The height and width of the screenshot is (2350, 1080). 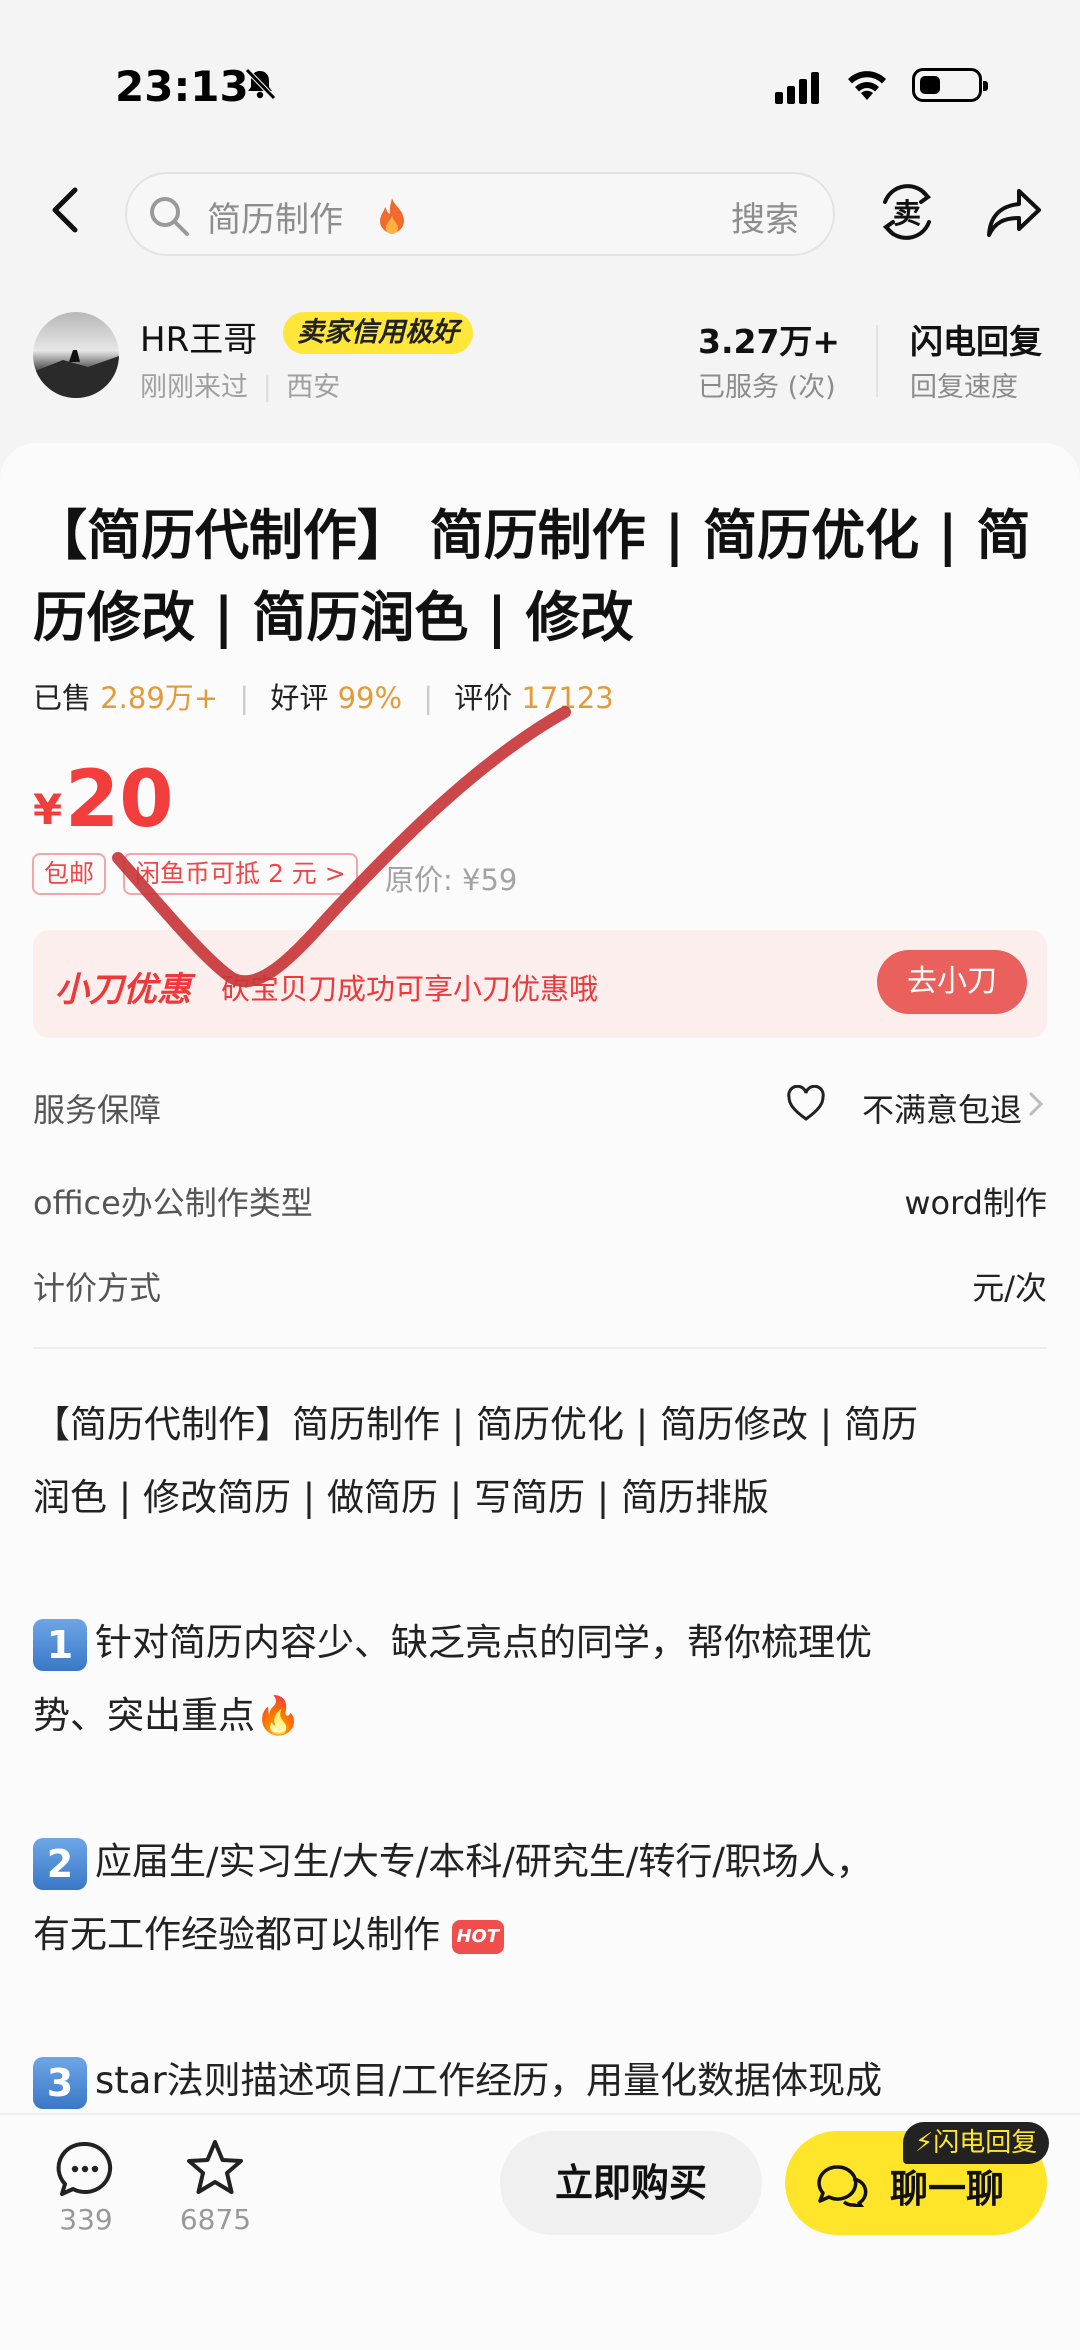 What do you see at coordinates (543, 1934) in the screenshot?
I see `point-2-text-cont: 有无工作经验都可以制作 HOT` at bounding box center [543, 1934].